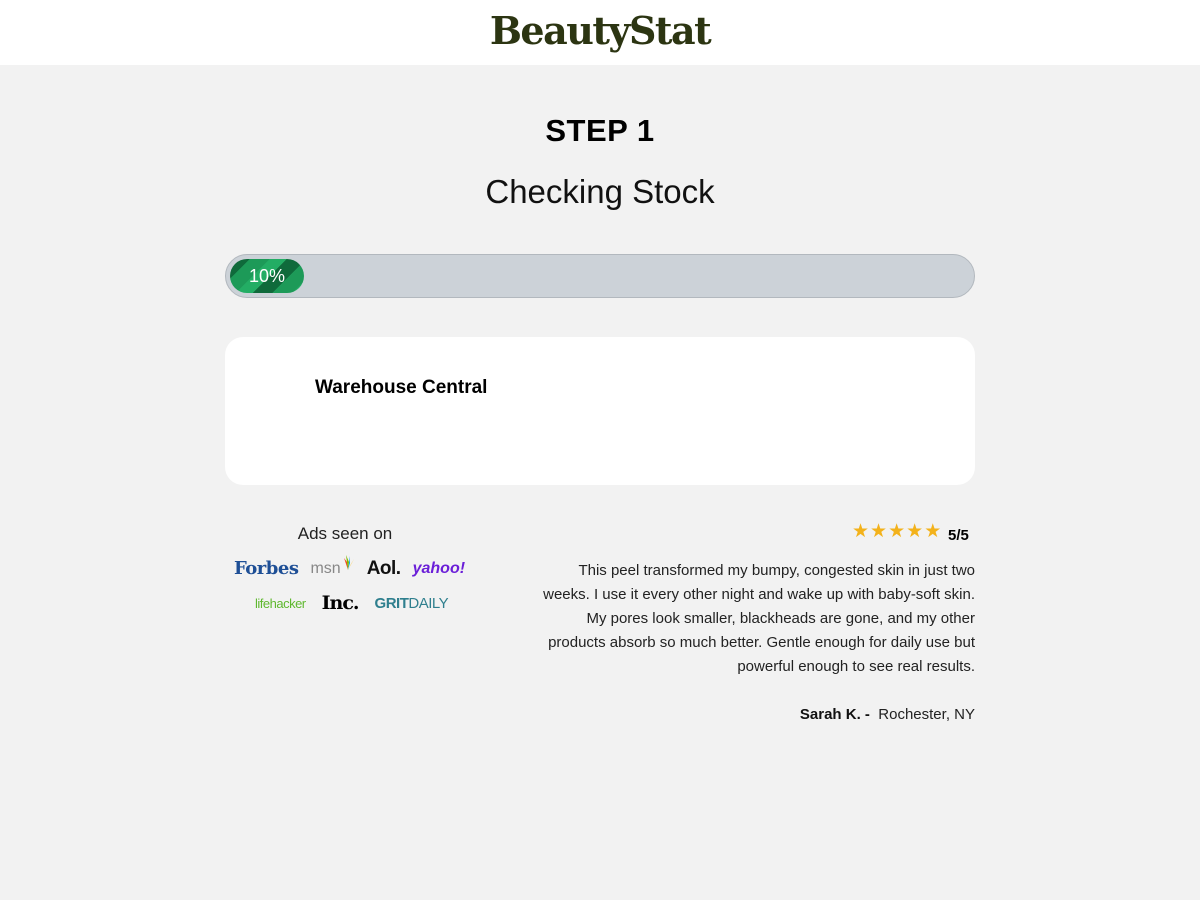 This screenshot has width=1200, height=900. Describe the element at coordinates (428, 603) in the screenshot. I see `gritdaily-logo-daily: DAILY` at that location.